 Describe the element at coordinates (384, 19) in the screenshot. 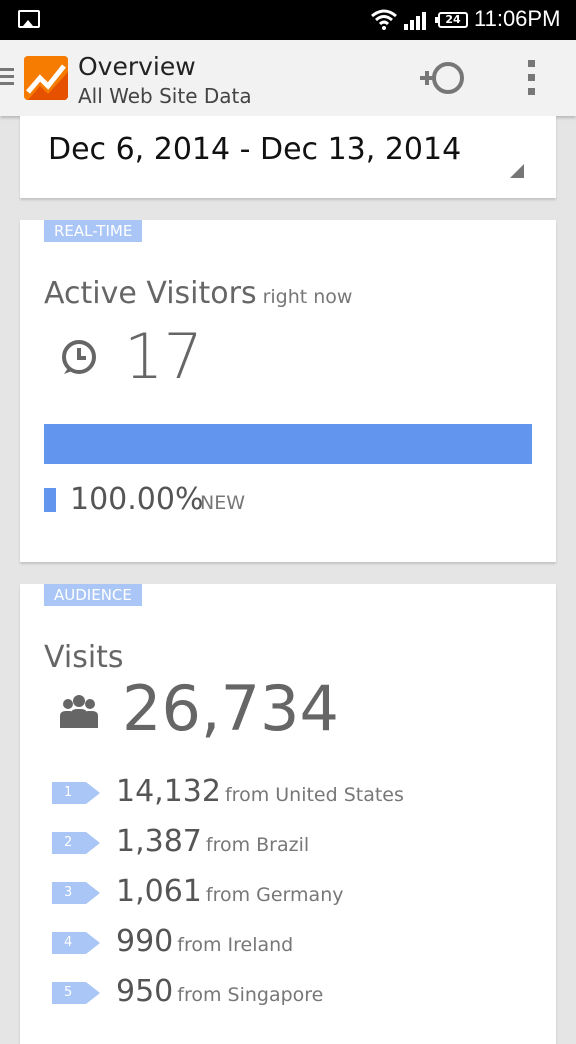

I see `wifi-icon` at that location.